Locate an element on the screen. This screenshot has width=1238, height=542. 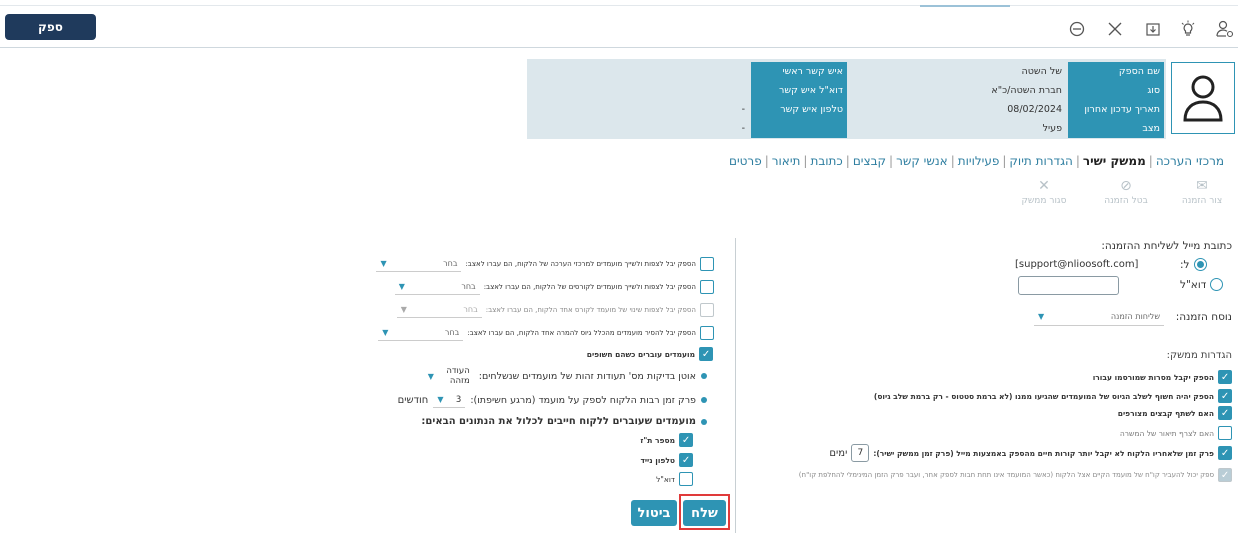
envelope-icon: ✉ is located at coordinates (1202, 186).